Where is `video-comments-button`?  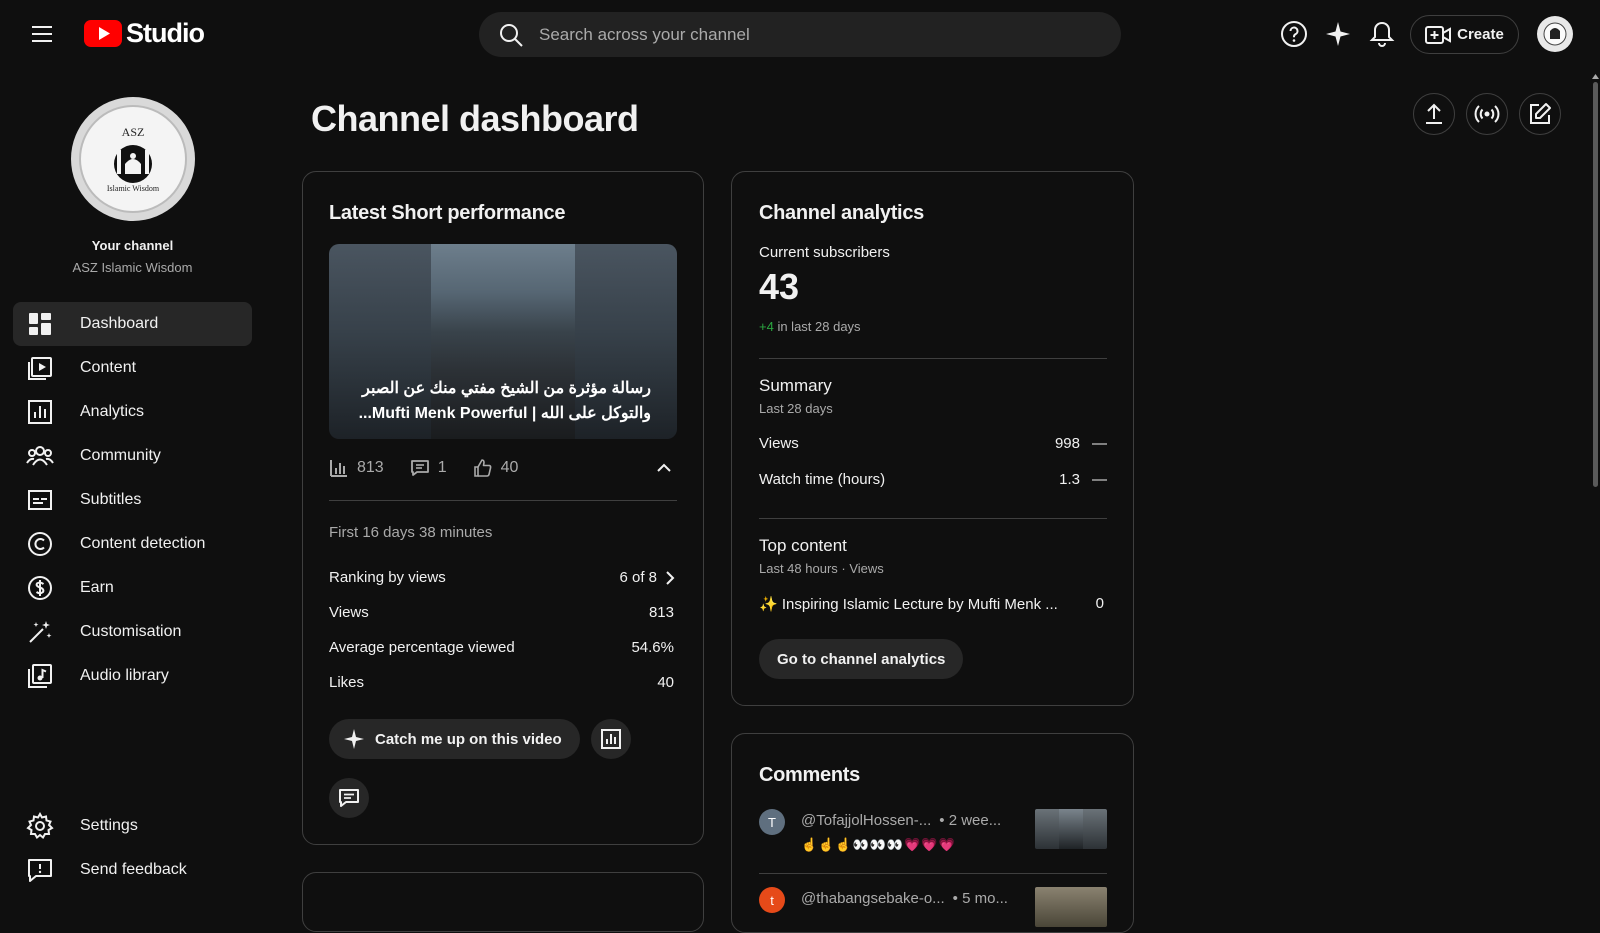 video-comments-button is located at coordinates (349, 798).